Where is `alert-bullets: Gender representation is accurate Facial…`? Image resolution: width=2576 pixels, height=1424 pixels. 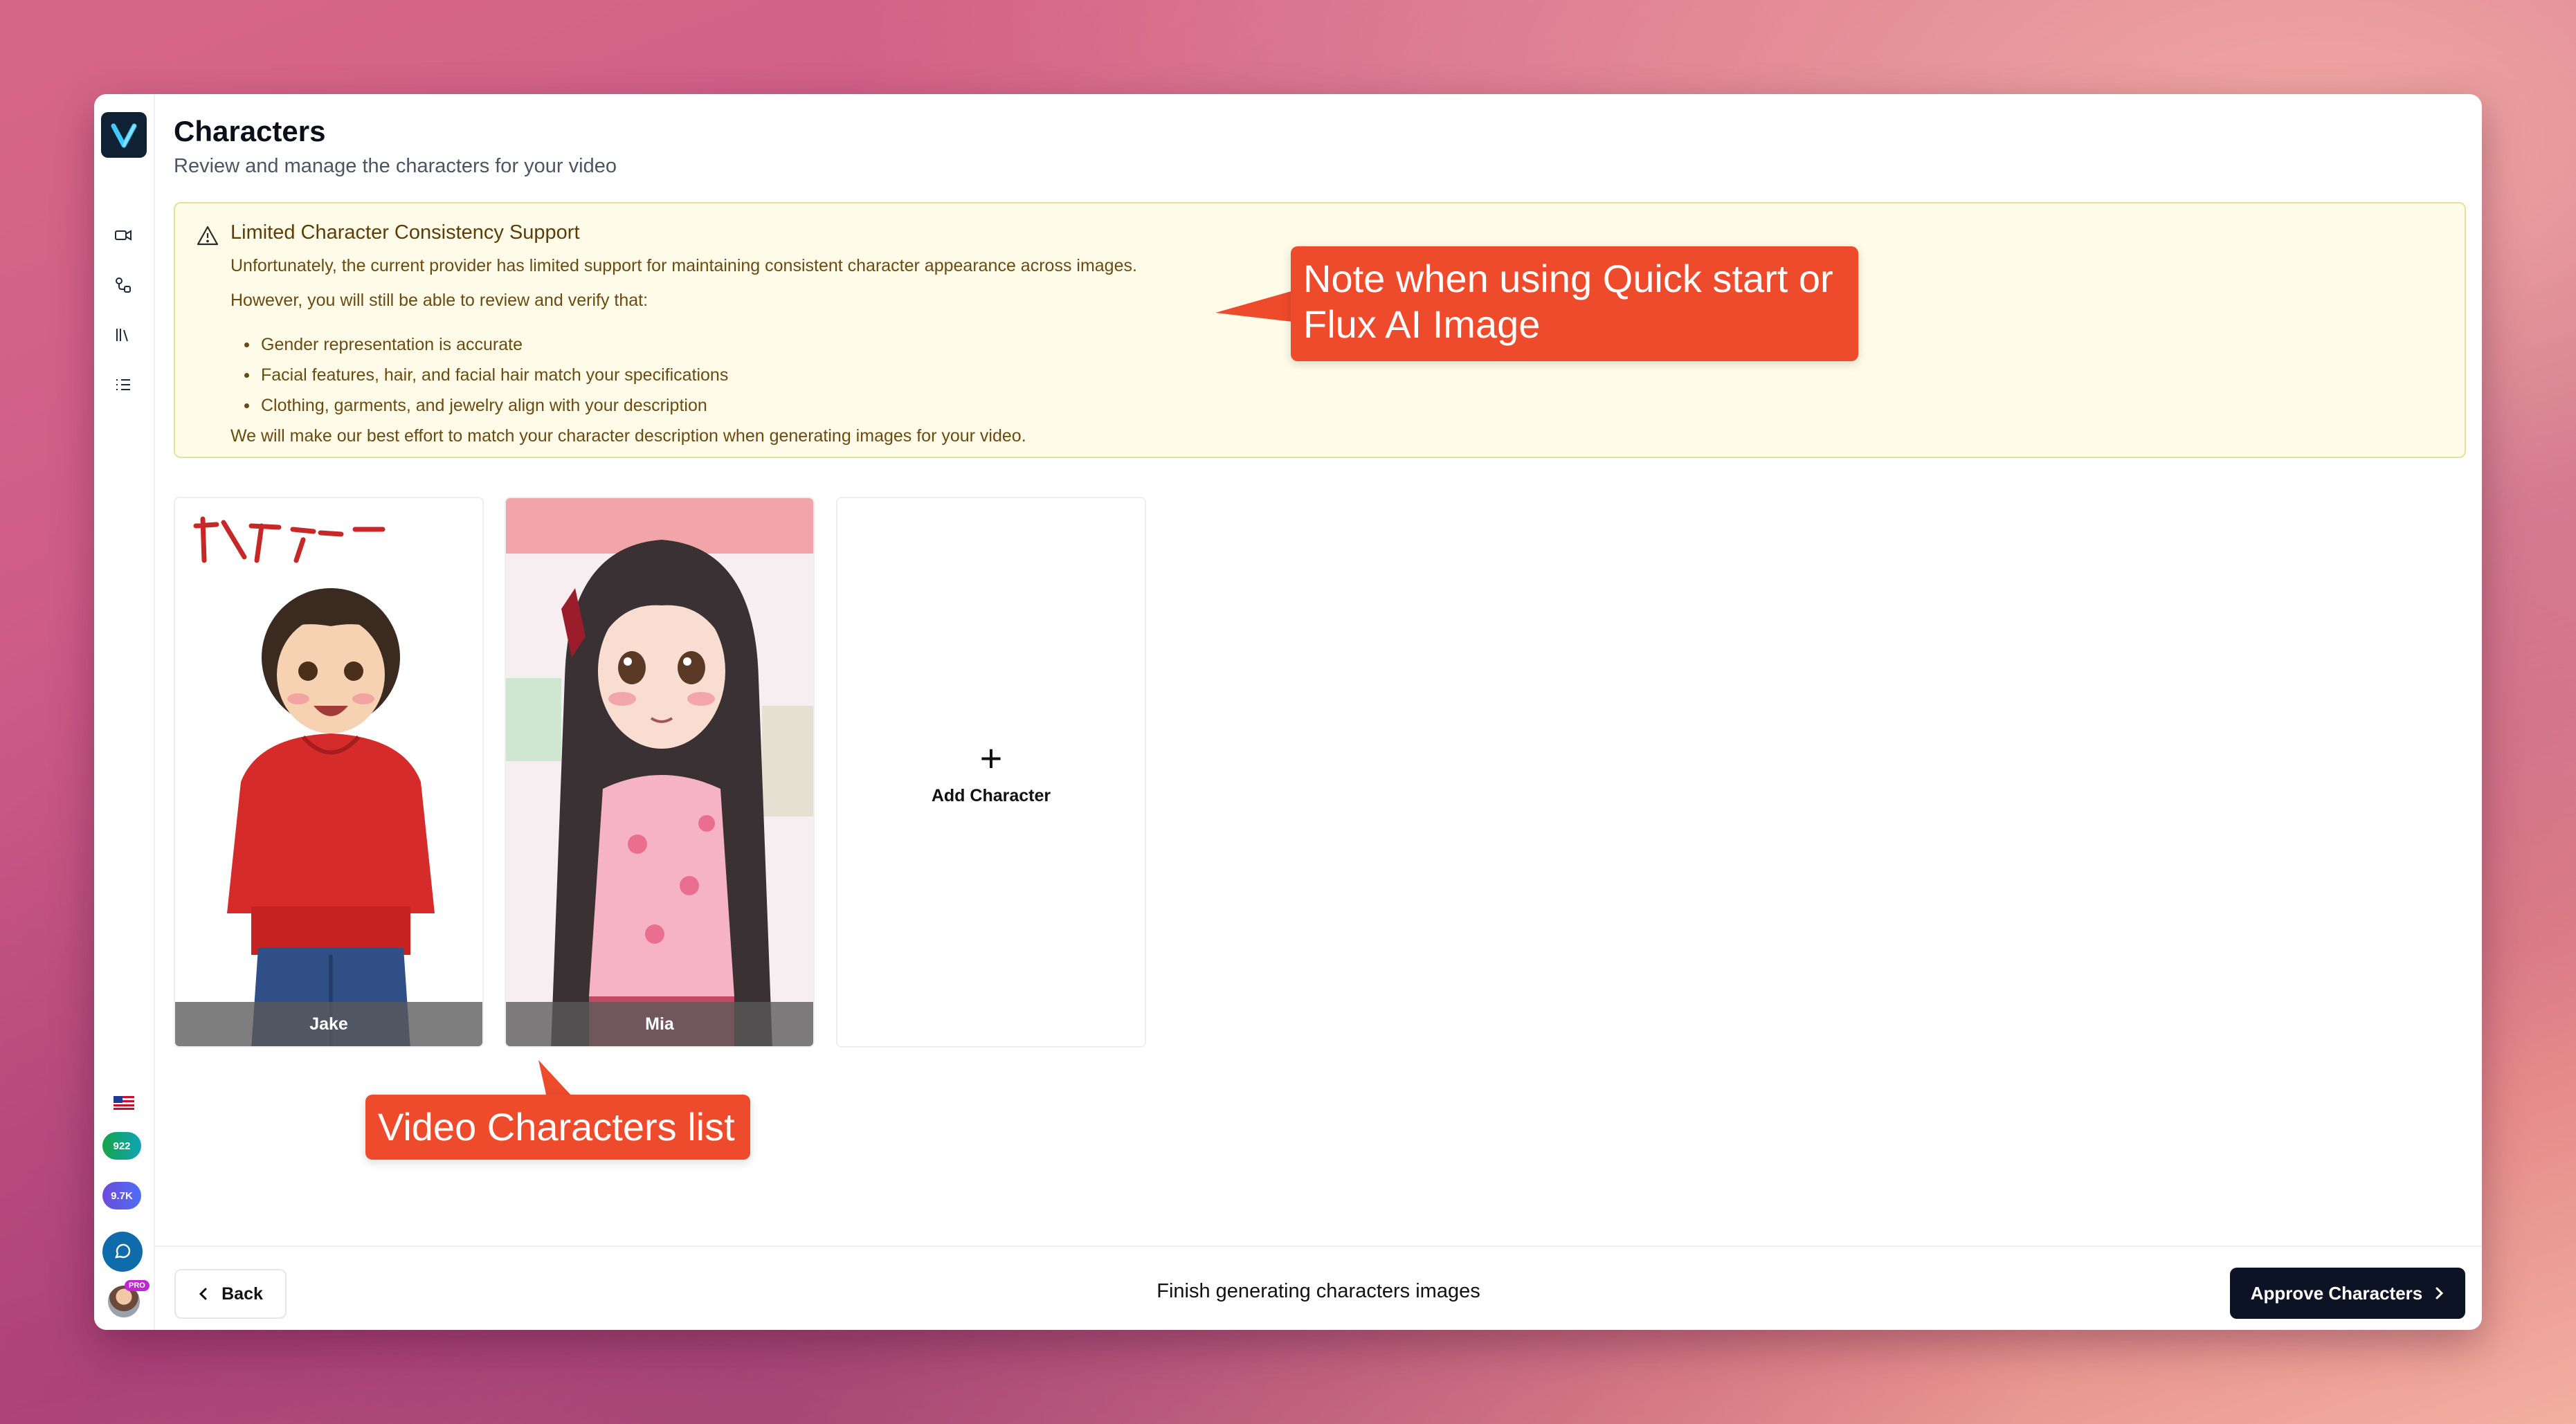
alert-bullets: Gender representation is accurate Facial… is located at coordinates (486, 375).